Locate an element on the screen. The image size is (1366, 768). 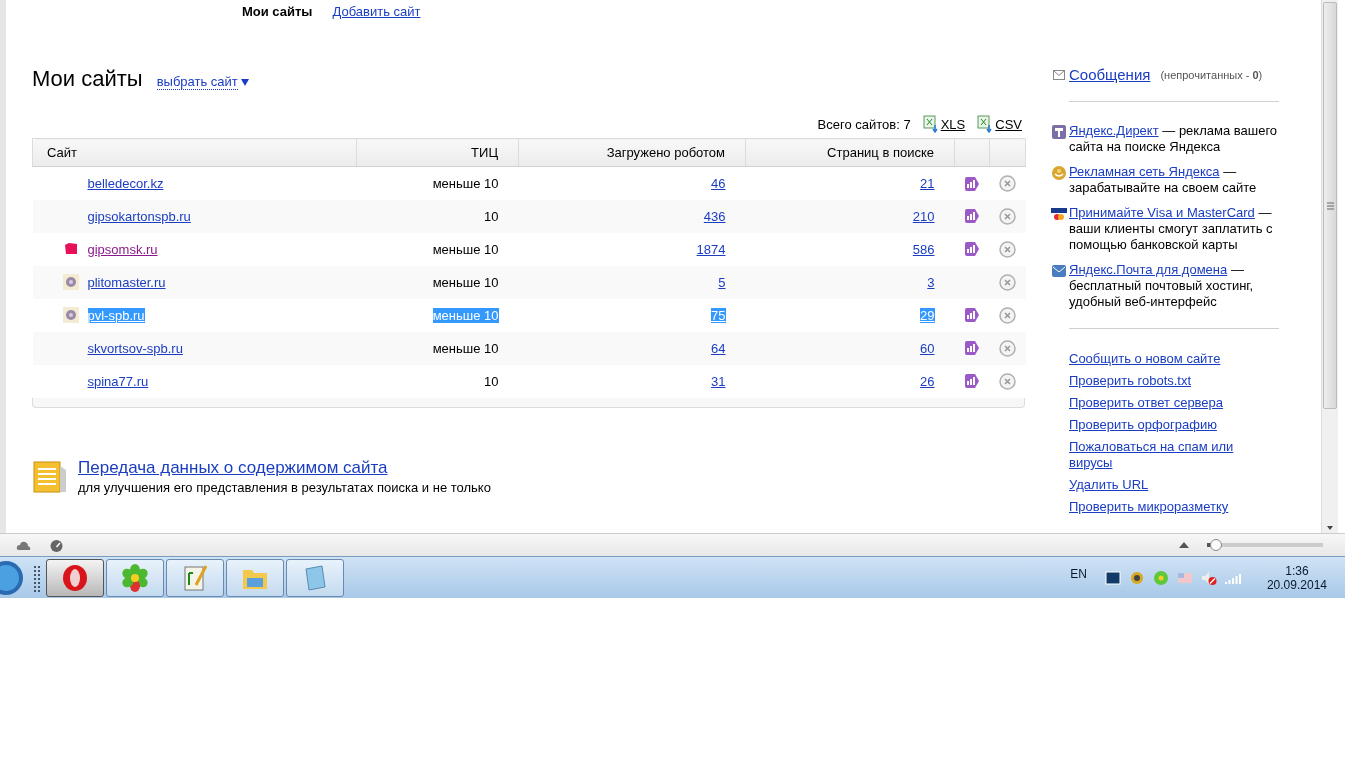
tool-link: Проверить микроразметку is located at coordinates (1159, 507).